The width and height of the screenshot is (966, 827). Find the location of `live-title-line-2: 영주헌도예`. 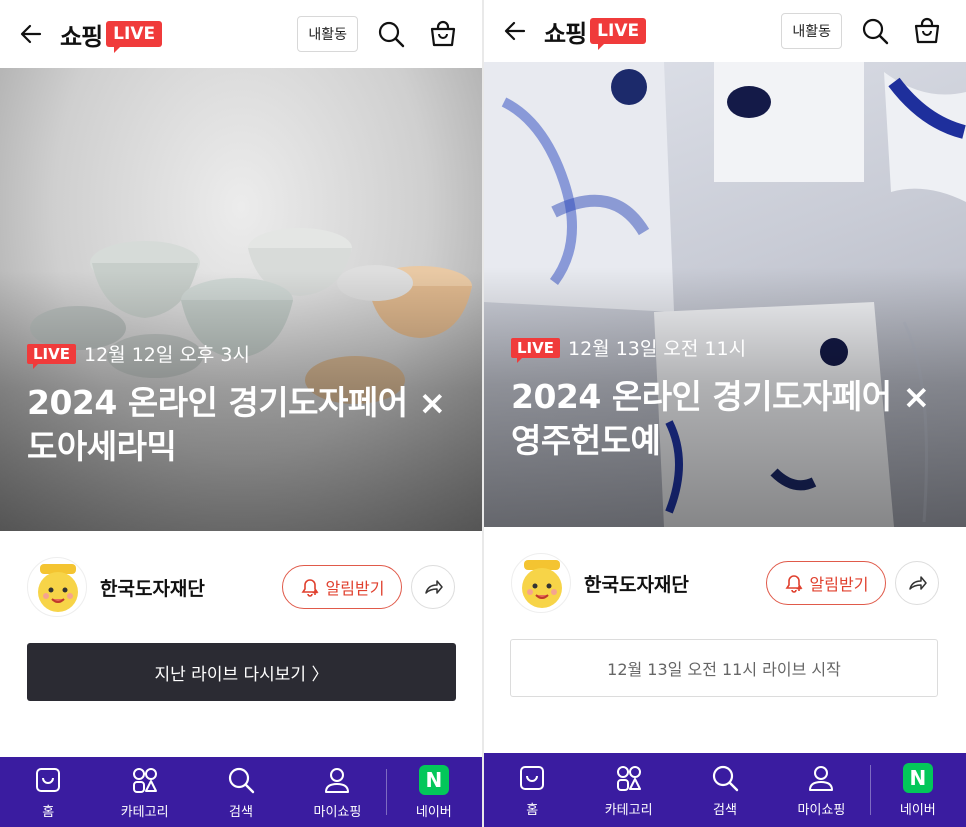

live-title-line-2: 영주헌도예 is located at coordinates (586, 440).